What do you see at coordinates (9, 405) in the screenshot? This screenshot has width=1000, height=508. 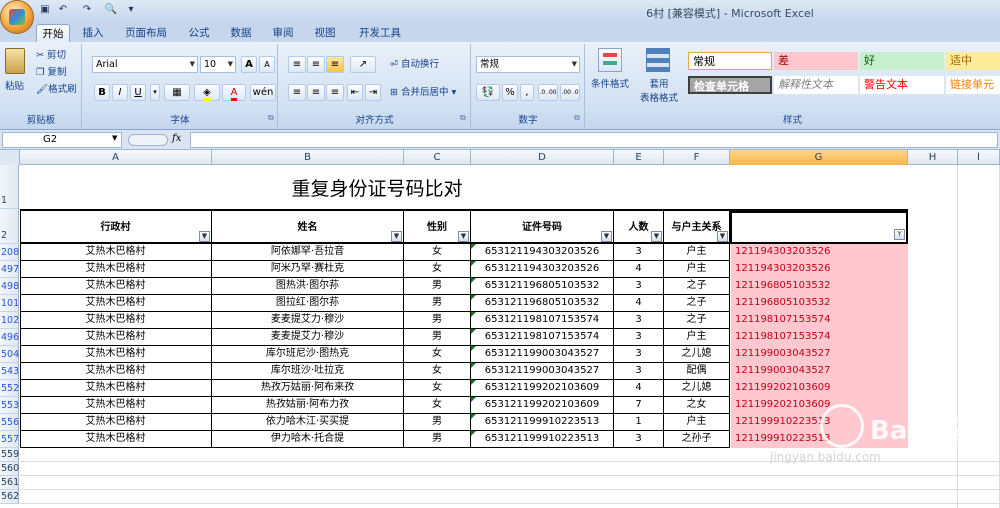 I see `row-header: 553` at bounding box center [9, 405].